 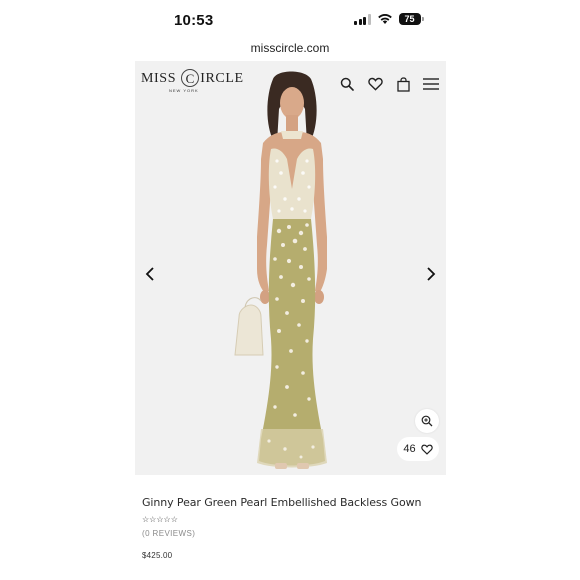 I want to click on search-icon, so click(x=347, y=84).